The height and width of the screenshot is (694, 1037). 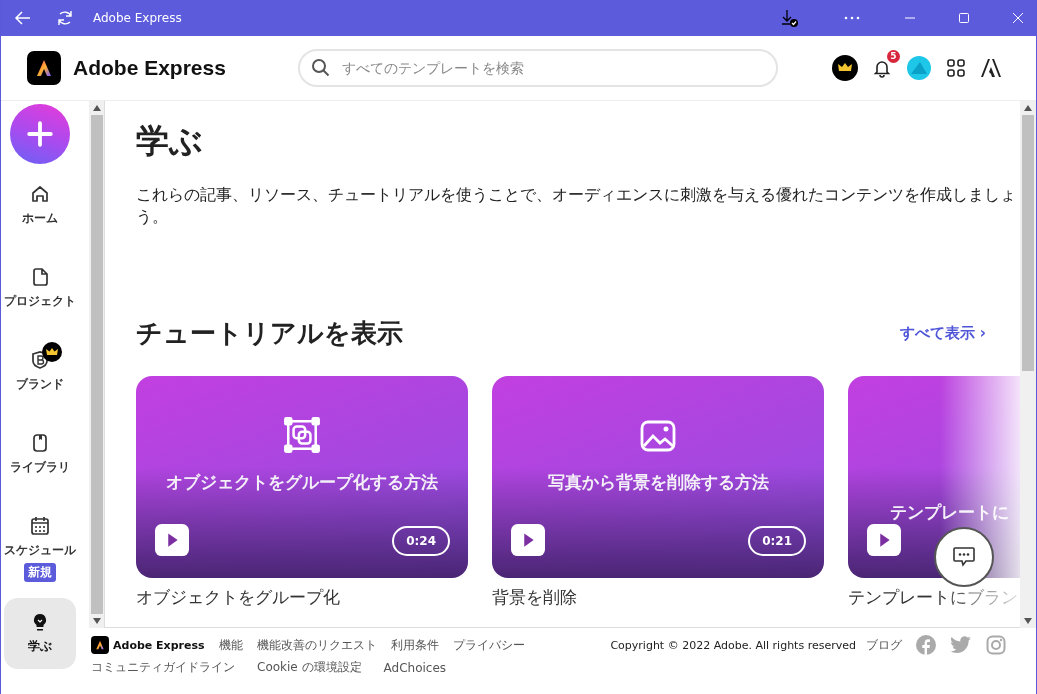 I want to click on duration-badge: 0:24, so click(x=421, y=541).